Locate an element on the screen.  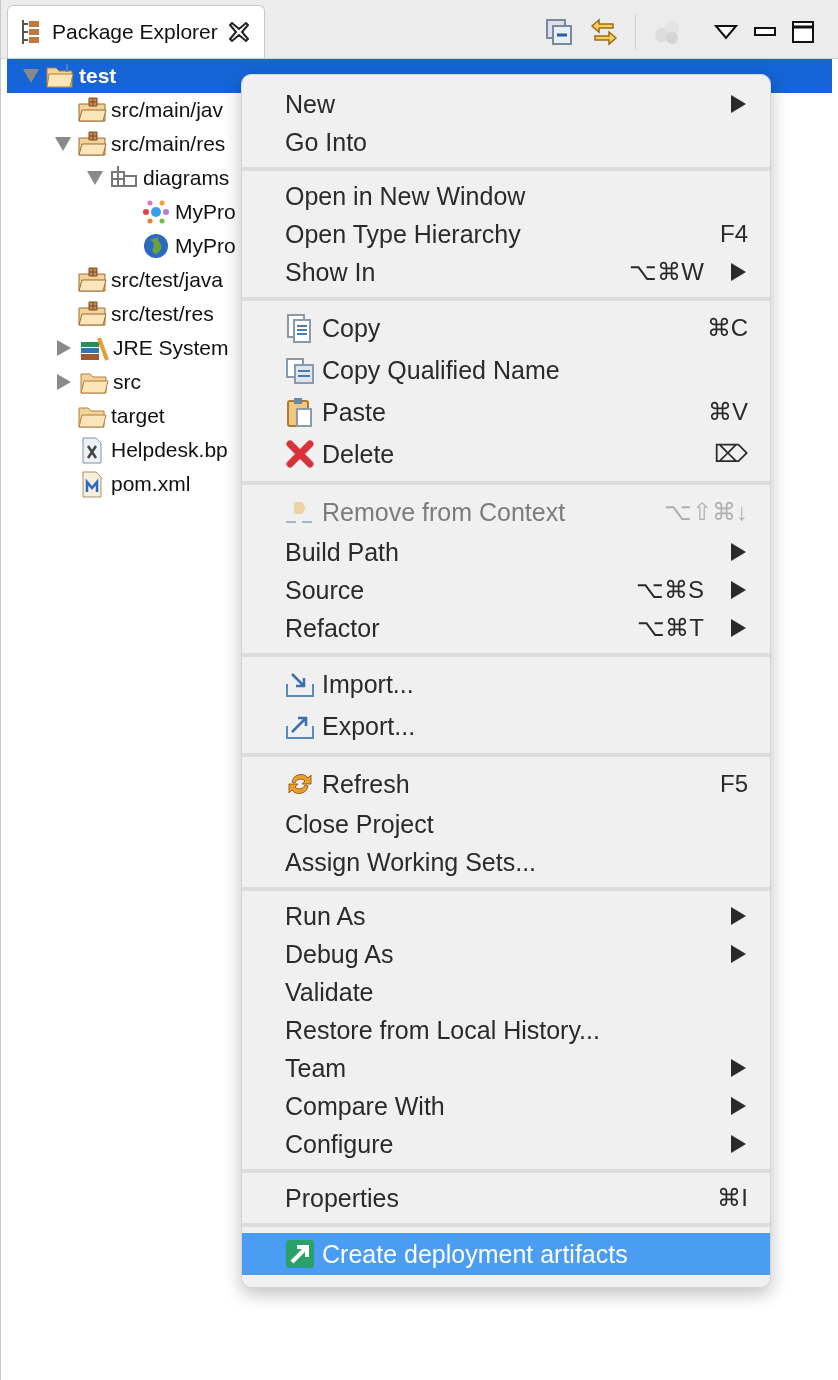
shortcut-text: ⌘I is located at coordinates (732, 1198).